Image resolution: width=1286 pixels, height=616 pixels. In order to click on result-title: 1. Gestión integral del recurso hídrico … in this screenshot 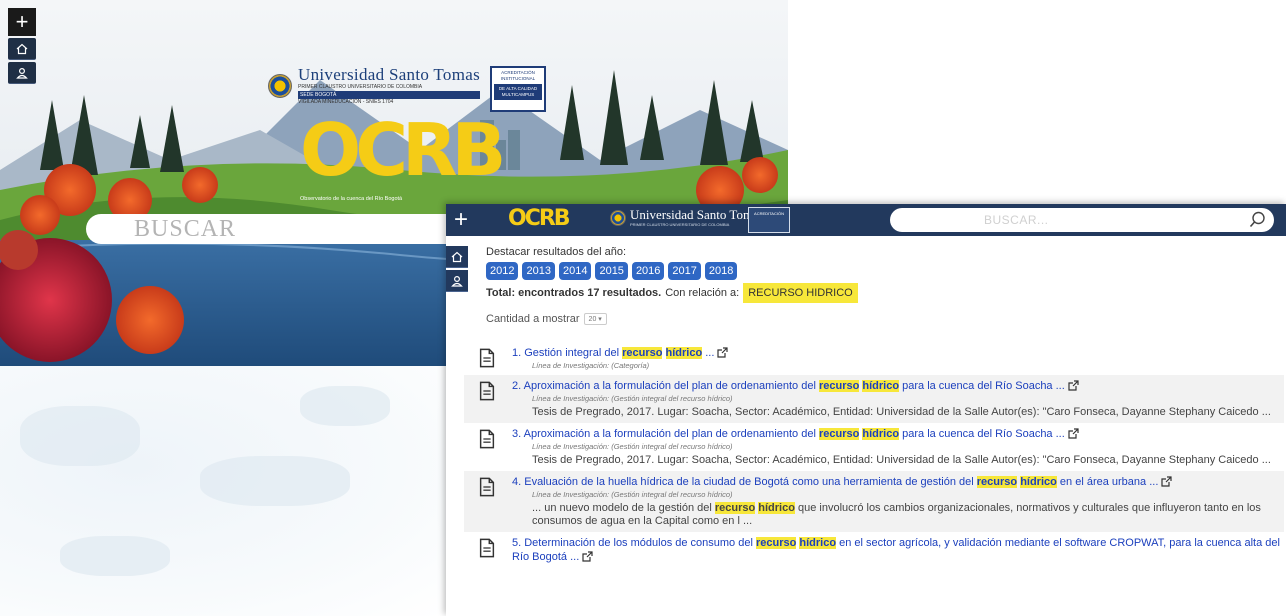, I will do `click(896, 353)`.